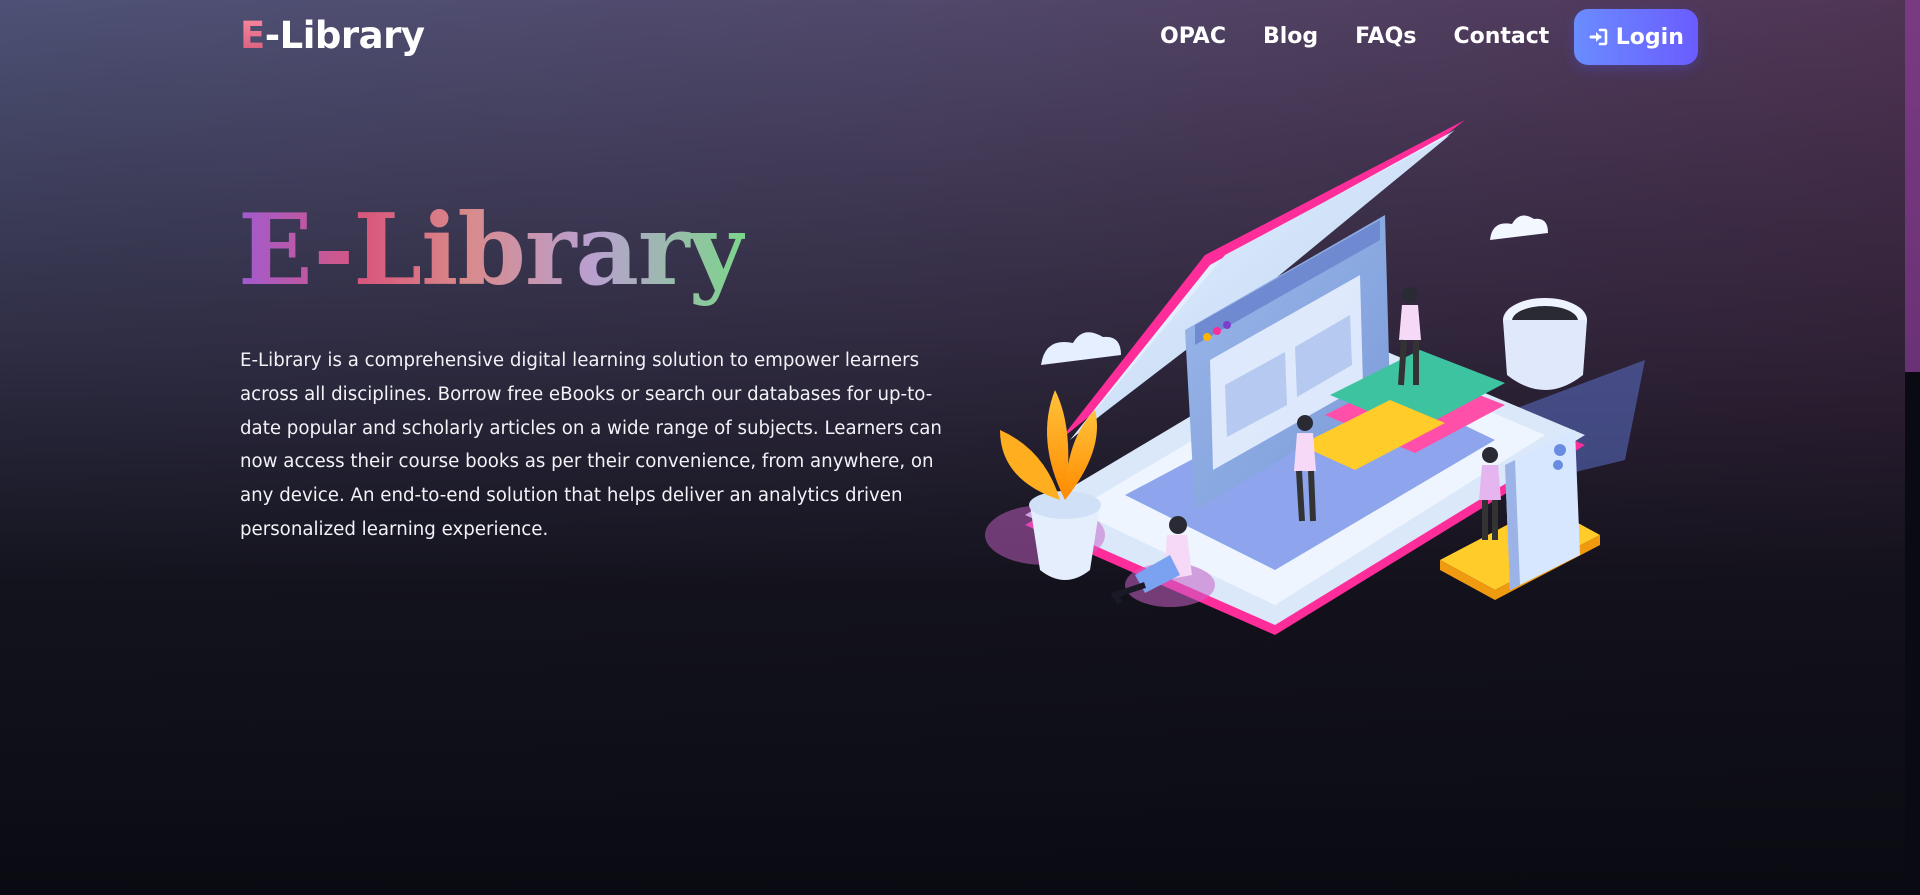 This screenshot has width=1920, height=895. What do you see at coordinates (1290, 37) in the screenshot?
I see `nav-link-blog: Blog` at bounding box center [1290, 37].